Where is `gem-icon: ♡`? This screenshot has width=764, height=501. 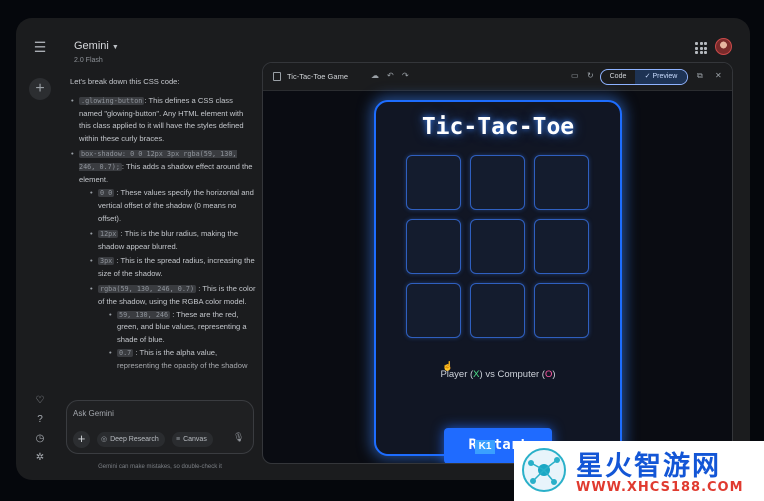
gem-icon: ♡ is located at coordinates (40, 401).